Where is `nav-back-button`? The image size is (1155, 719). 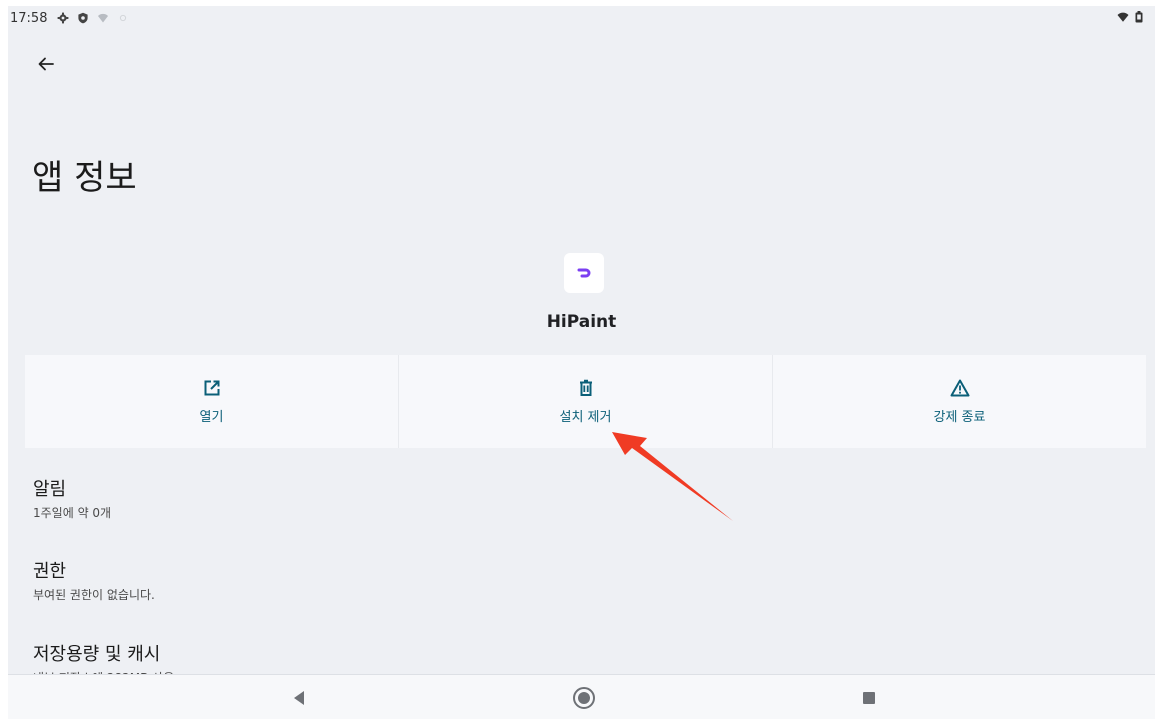 nav-back-button is located at coordinates (299, 698).